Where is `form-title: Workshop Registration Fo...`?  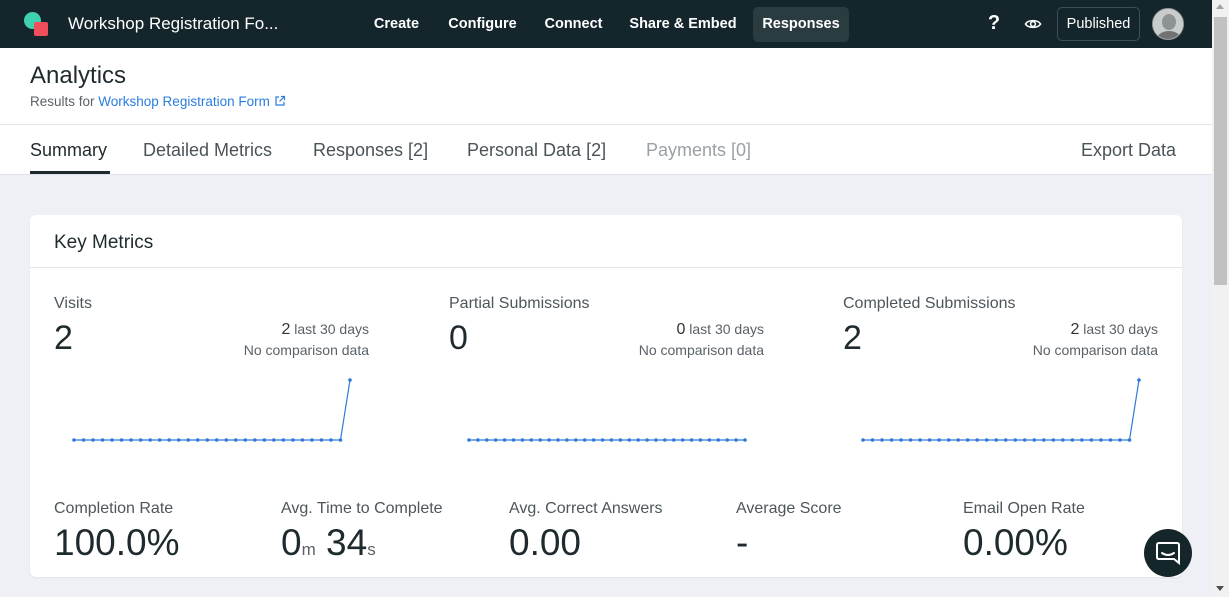
form-title: Workshop Registration Fo... is located at coordinates (173, 24).